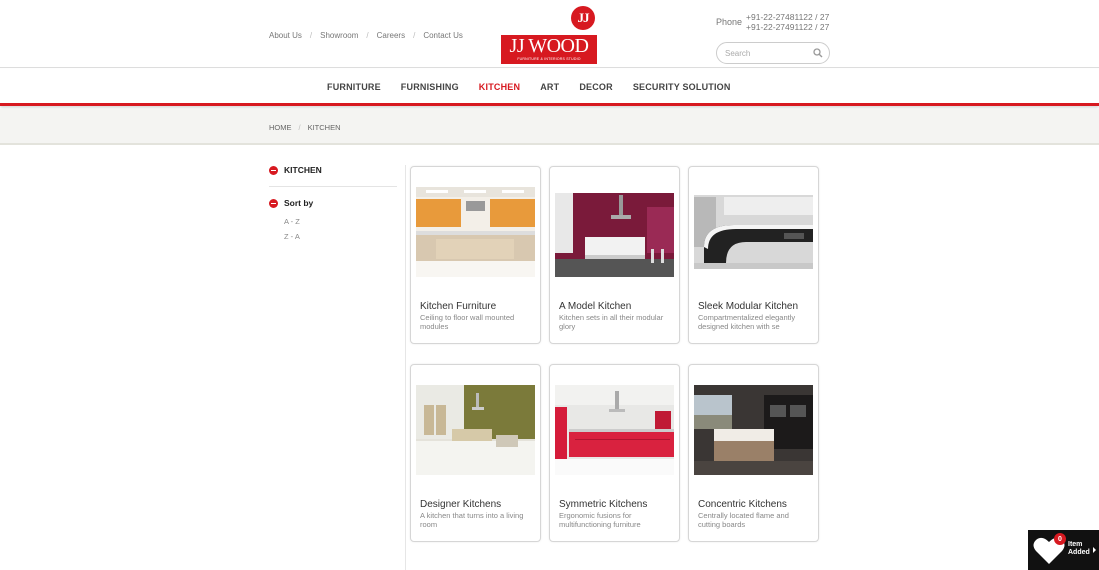  I want to click on breadcrumb-bar: HOME / KITCHEN, so click(549, 127).